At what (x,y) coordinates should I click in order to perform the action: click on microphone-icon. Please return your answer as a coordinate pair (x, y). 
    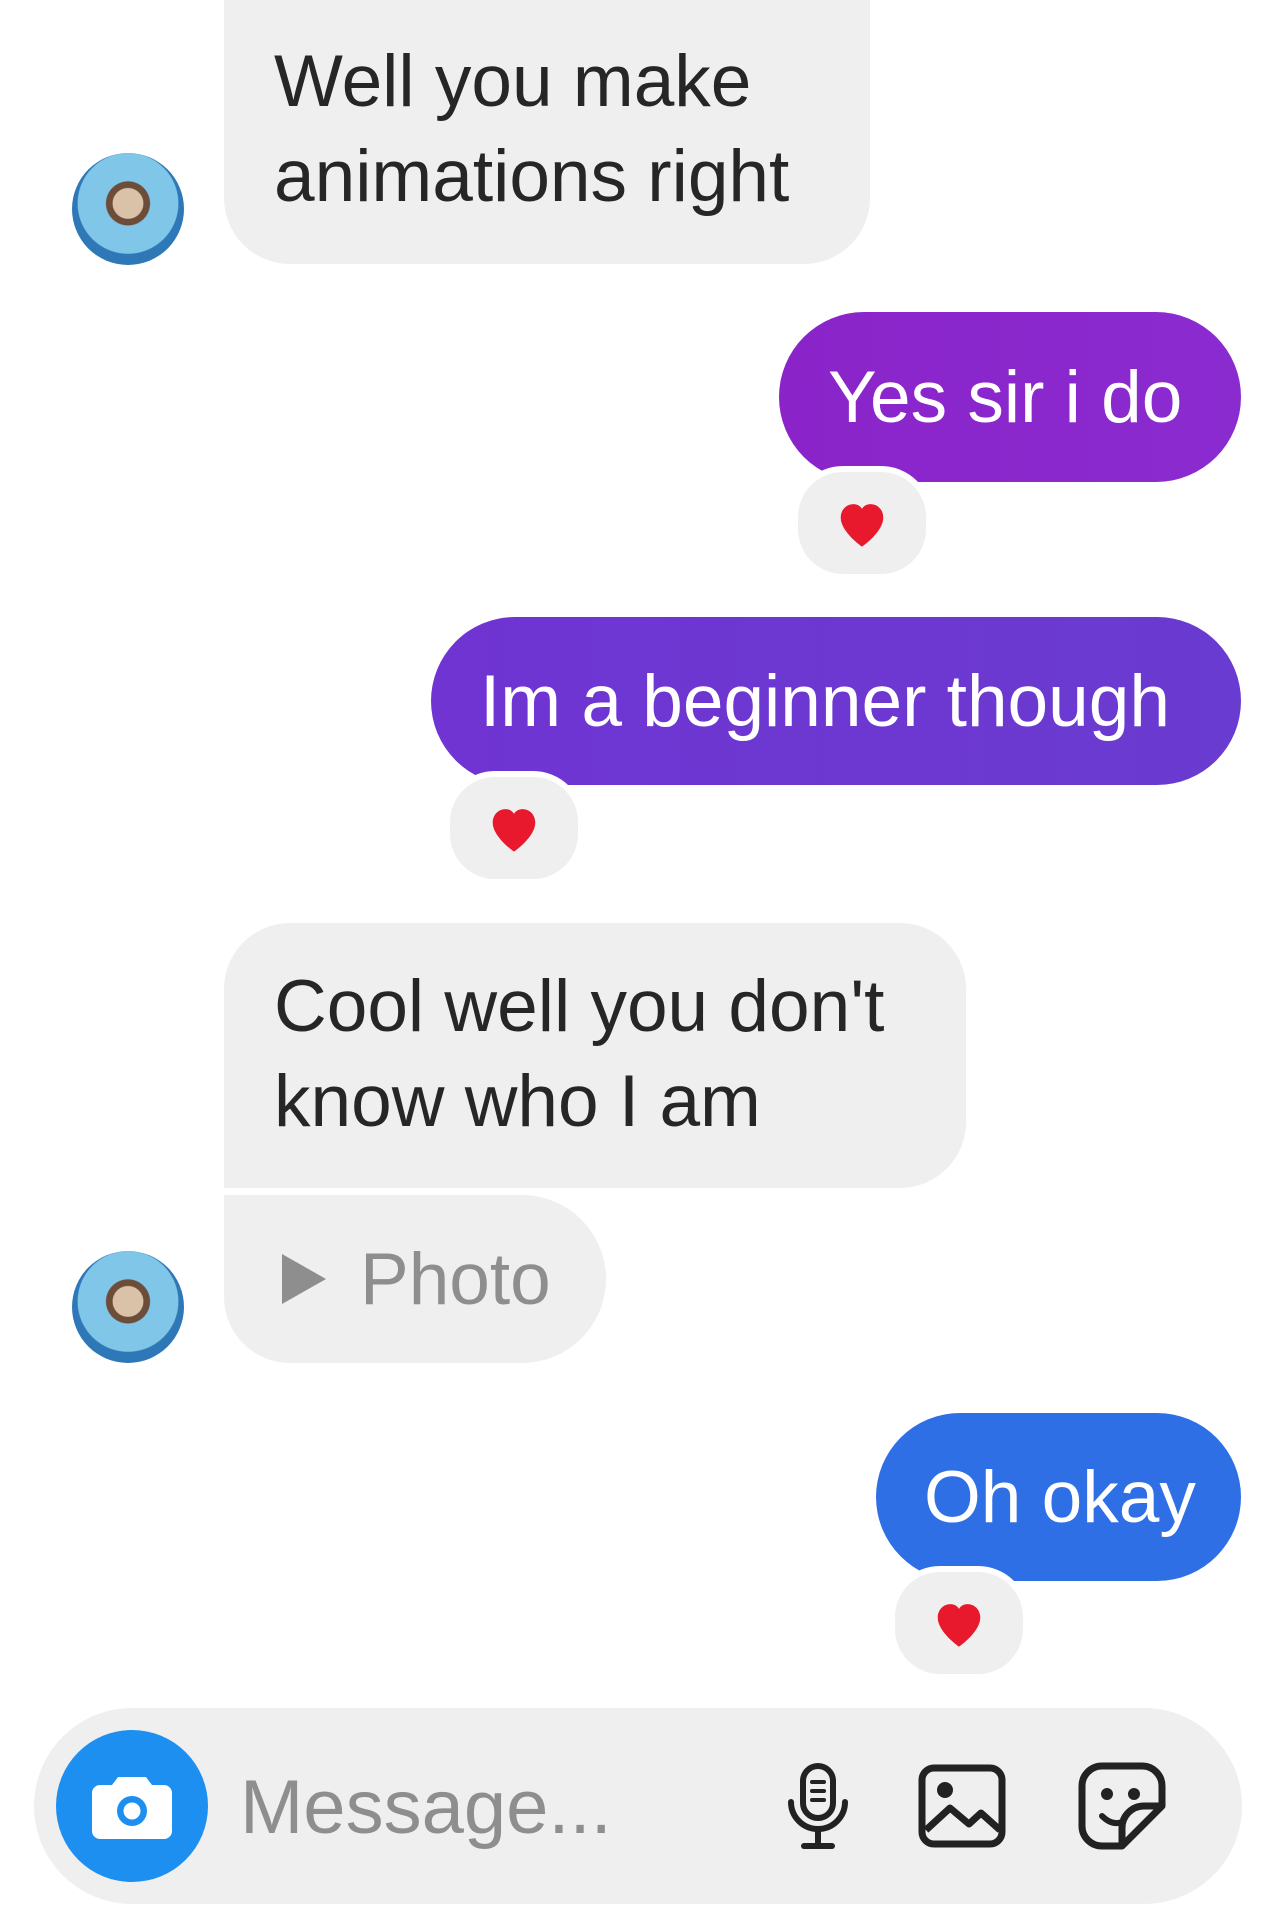
    Looking at the image, I should click on (818, 1806).